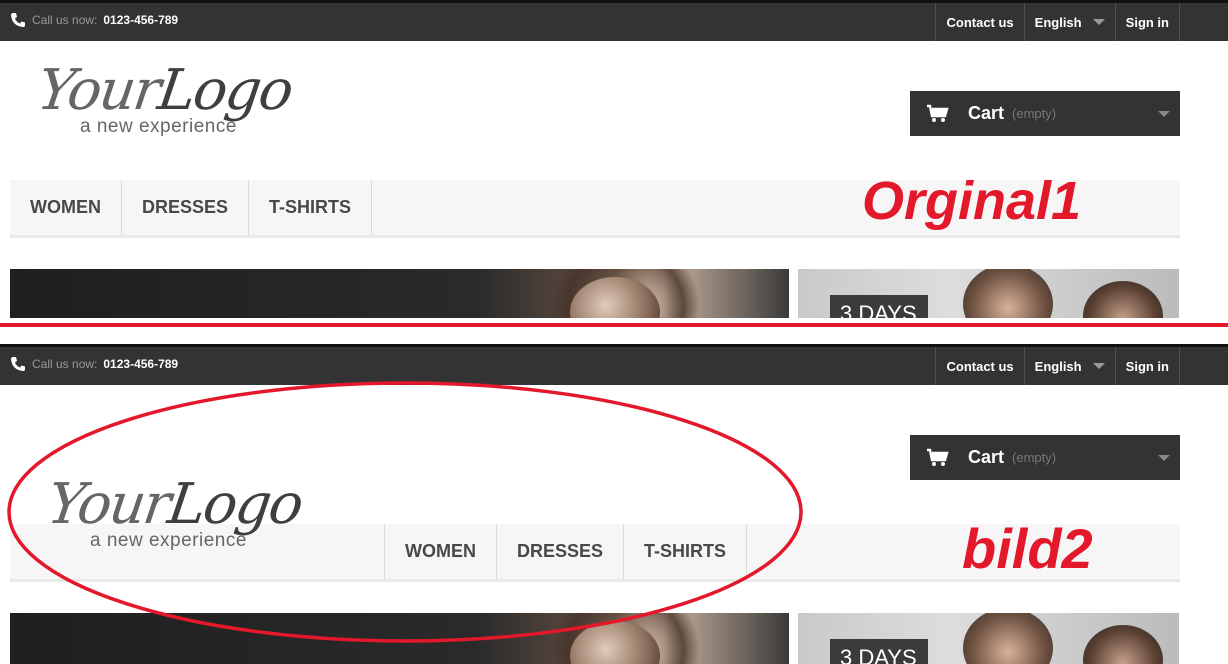  Describe the element at coordinates (972, 201) in the screenshot. I see `annotation-label: Orginal1` at that location.